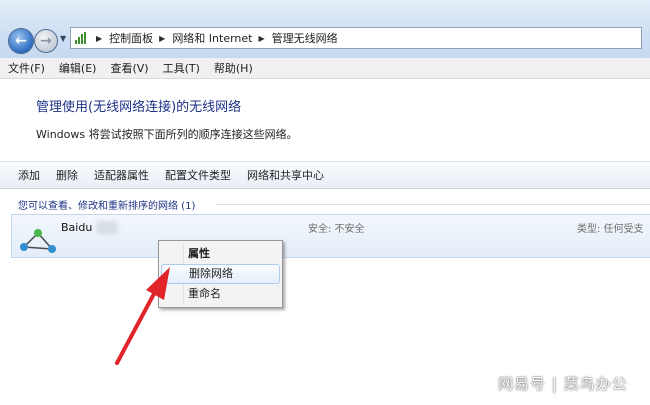 Image resolution: width=650 pixels, height=405 pixels. Describe the element at coordinates (198, 175) in the screenshot. I see `profile-types-button: 配置文件类型` at that location.